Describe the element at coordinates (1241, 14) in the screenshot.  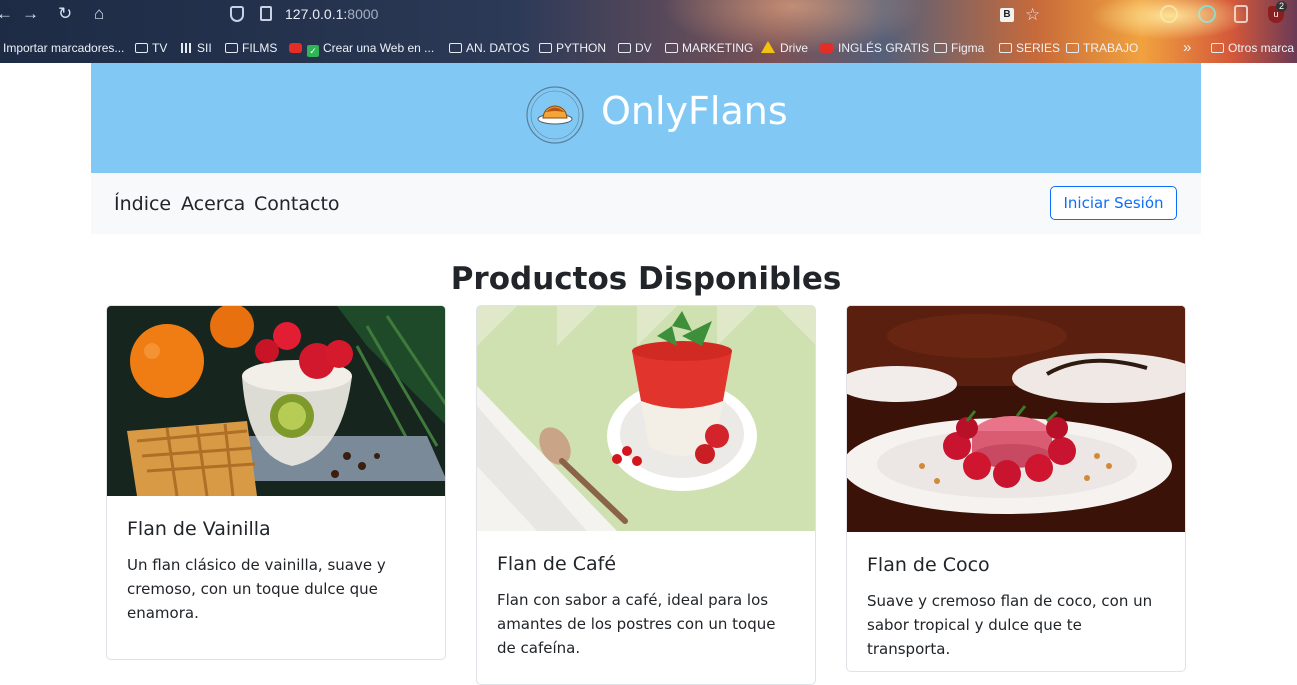
I see `extensions-icon` at that location.